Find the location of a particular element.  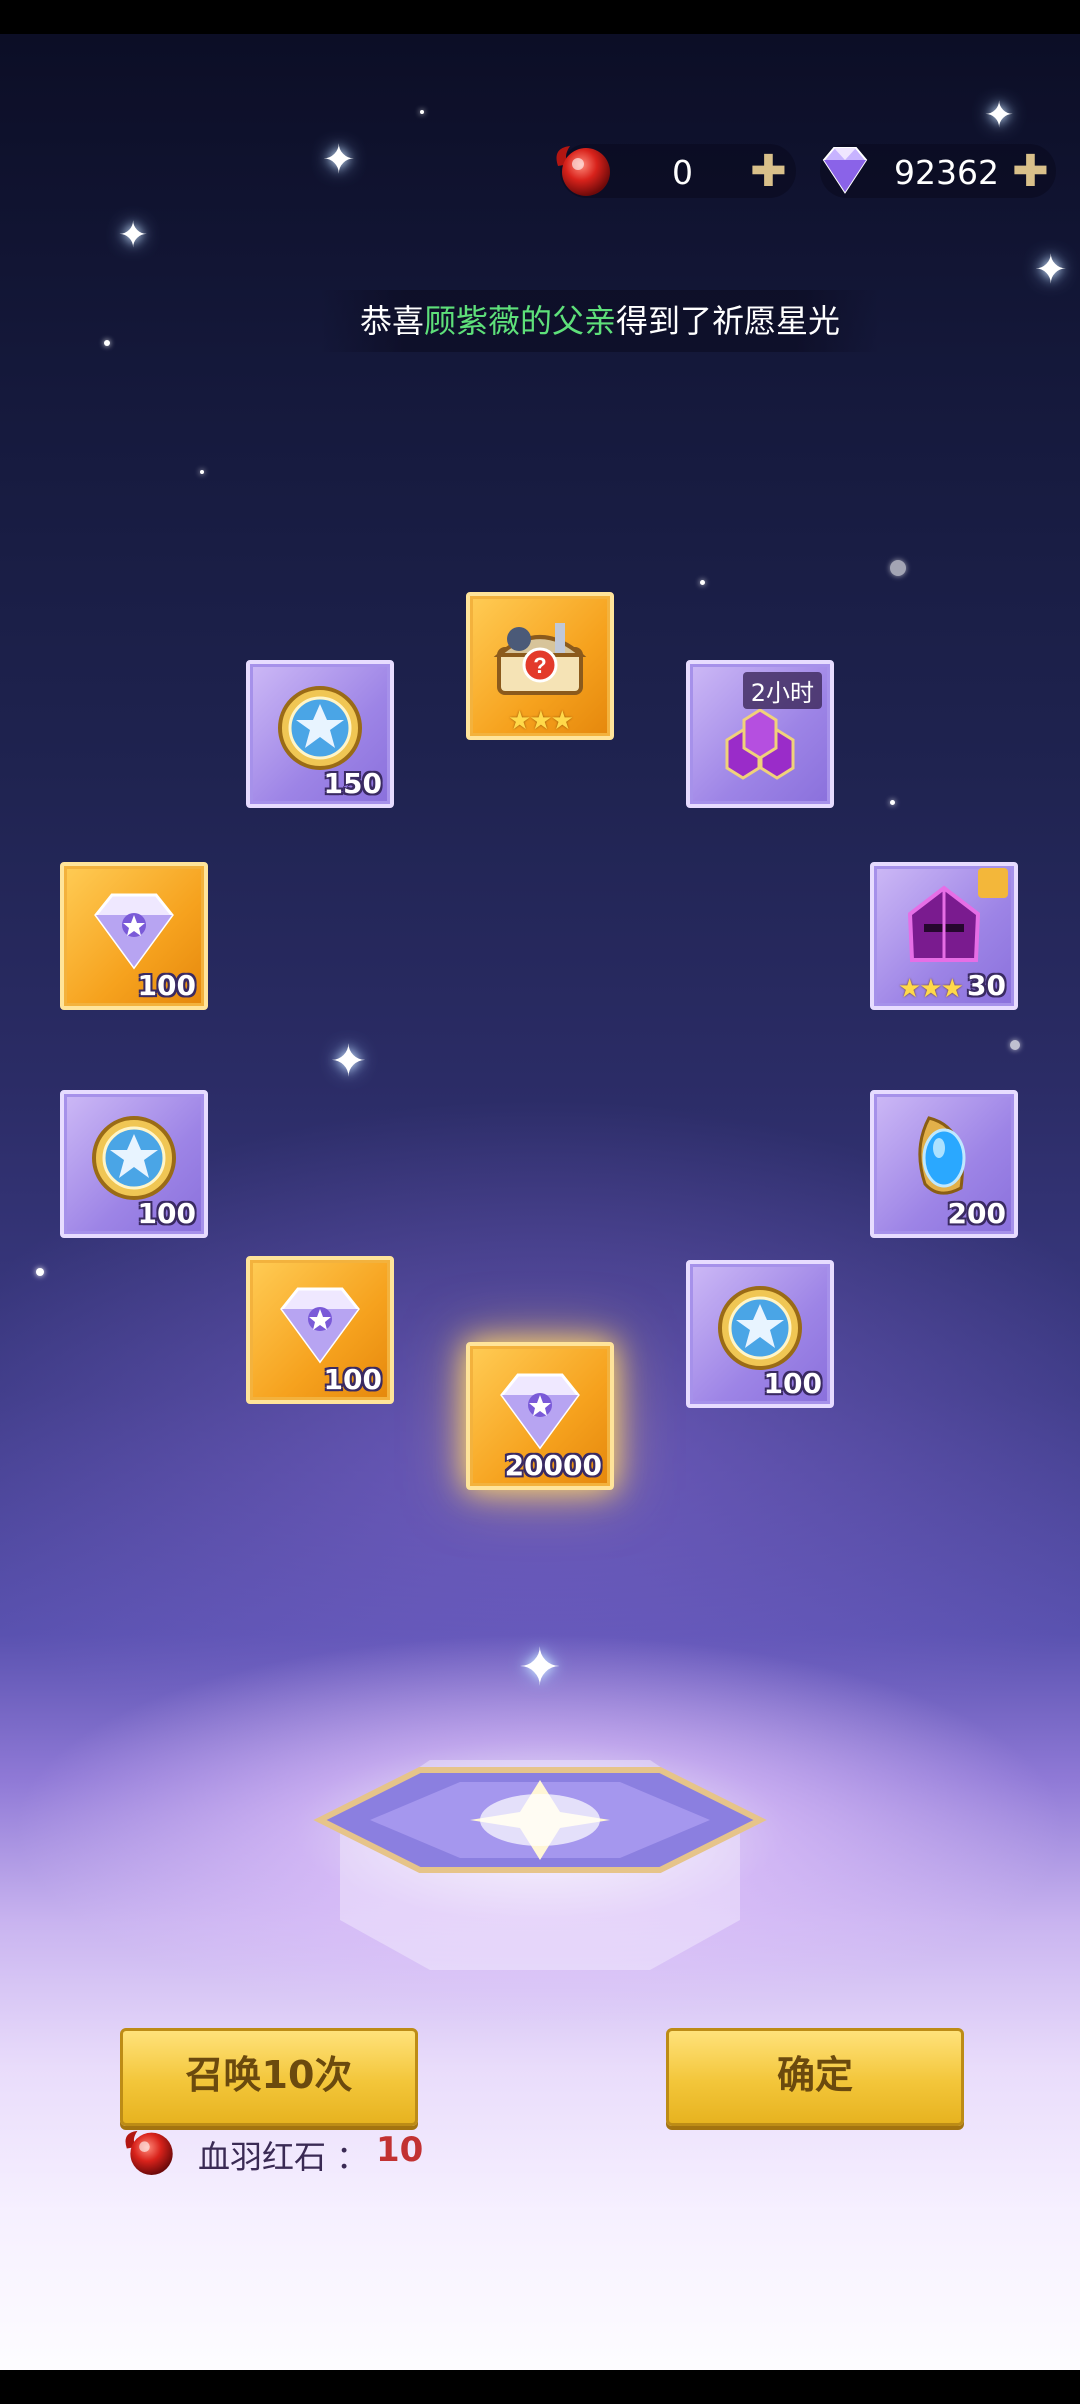

ruby-amount: 0 is located at coordinates (682, 172).